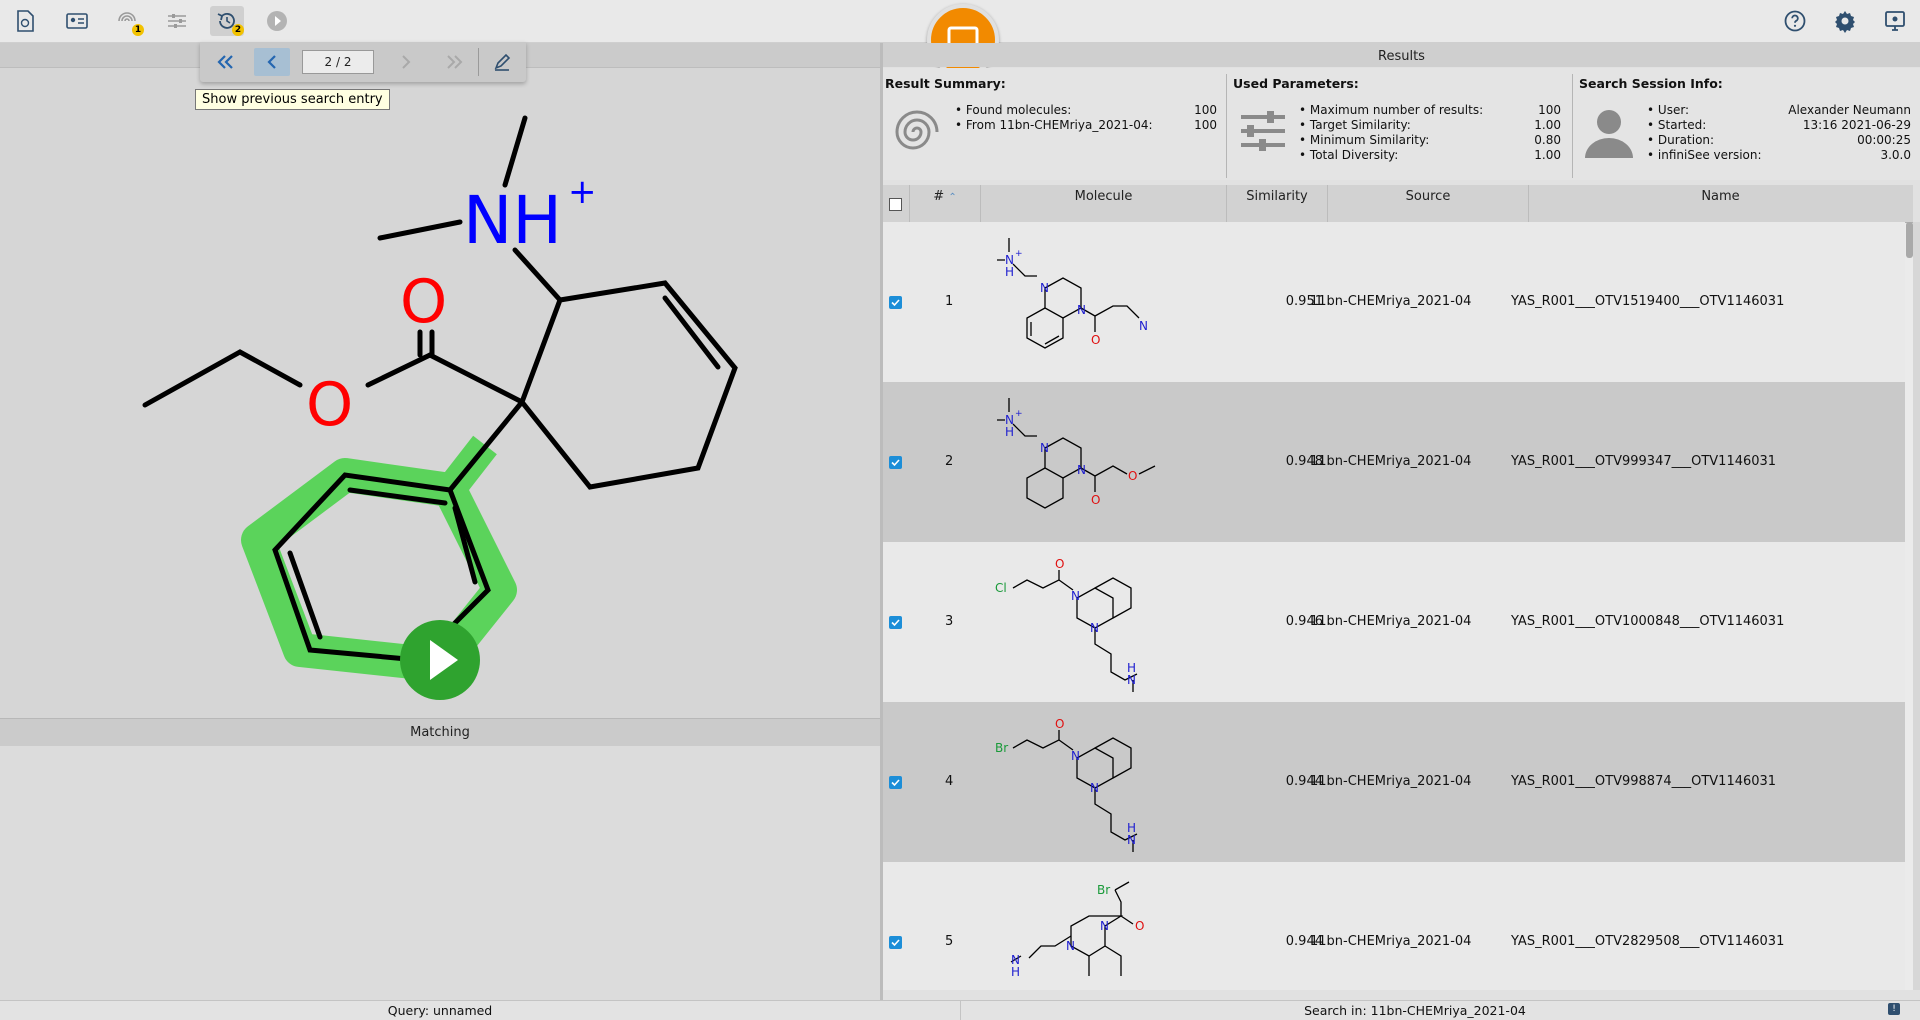 This screenshot has height=1020, width=1920. What do you see at coordinates (1720, 203) in the screenshot?
I see `column-header-name: Name` at bounding box center [1720, 203].